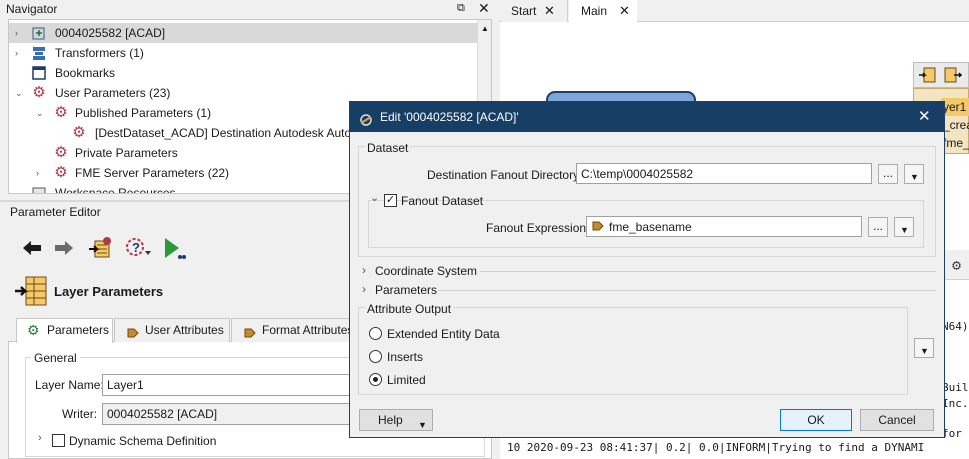 Image resolution: width=969 pixels, height=459 pixels. I want to click on cancel-button: Cancel, so click(897, 420).